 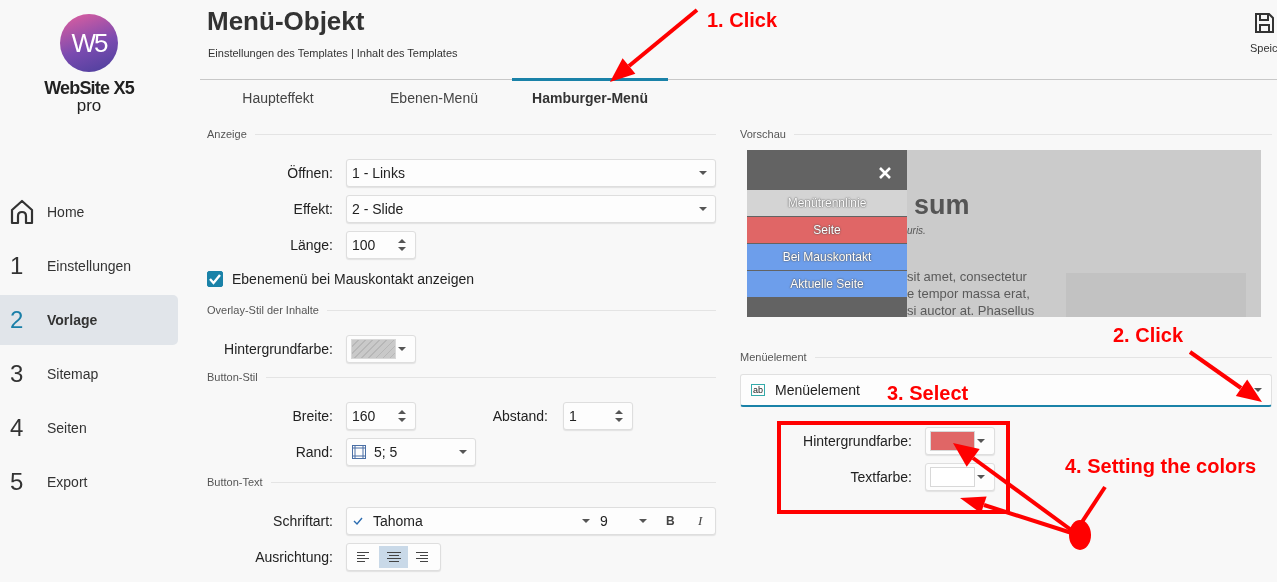 What do you see at coordinates (531, 173) in the screenshot?
I see `dropdown: 1 - Links` at bounding box center [531, 173].